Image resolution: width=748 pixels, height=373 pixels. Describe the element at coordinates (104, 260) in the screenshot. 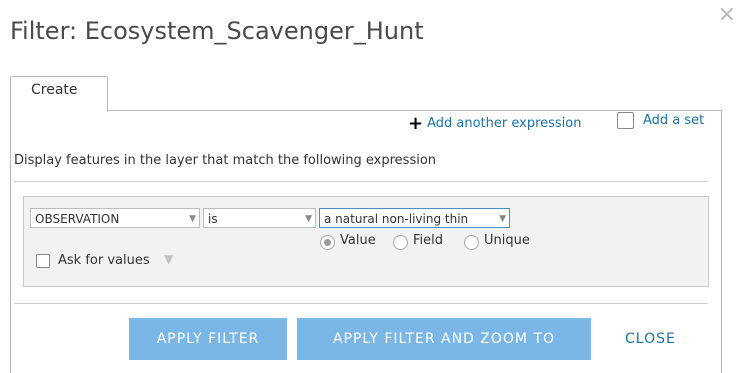

I see `ask-for-values-label: Ask for values` at that location.